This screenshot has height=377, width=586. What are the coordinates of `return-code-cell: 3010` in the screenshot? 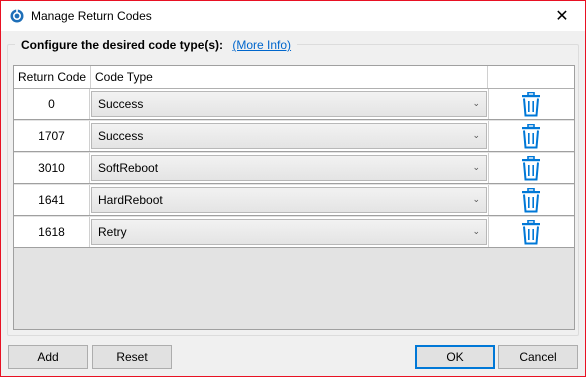 It's located at (52, 168).